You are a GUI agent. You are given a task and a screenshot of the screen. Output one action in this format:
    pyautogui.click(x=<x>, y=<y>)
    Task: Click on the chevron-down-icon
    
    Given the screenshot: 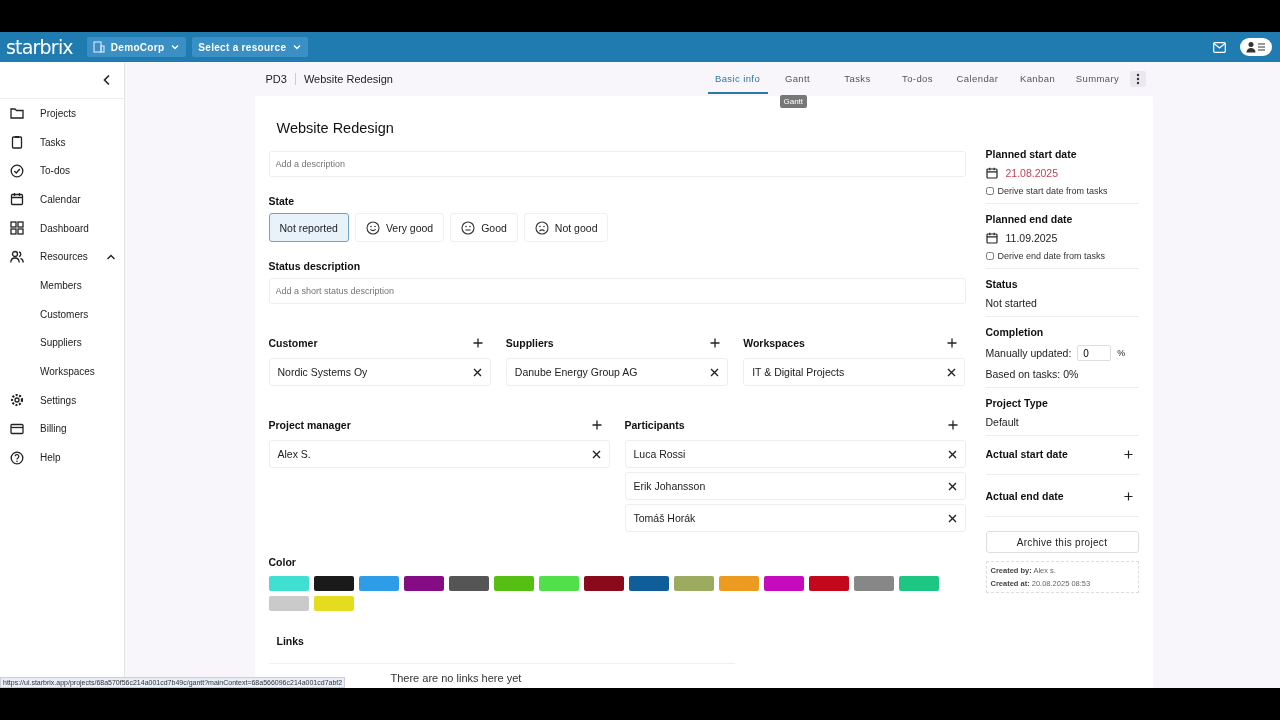 What is the action you would take?
    pyautogui.click(x=175, y=47)
    